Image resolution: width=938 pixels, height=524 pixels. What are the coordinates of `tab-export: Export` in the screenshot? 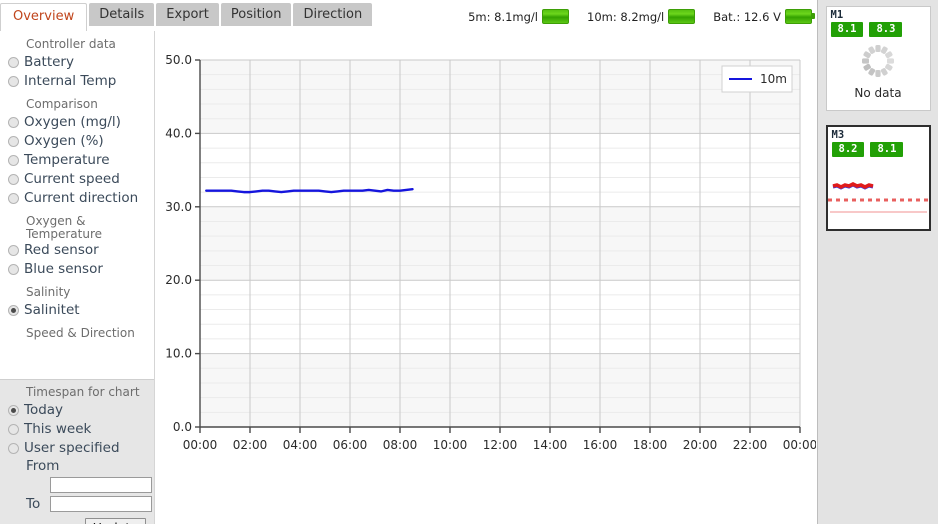 It's located at (187, 14).